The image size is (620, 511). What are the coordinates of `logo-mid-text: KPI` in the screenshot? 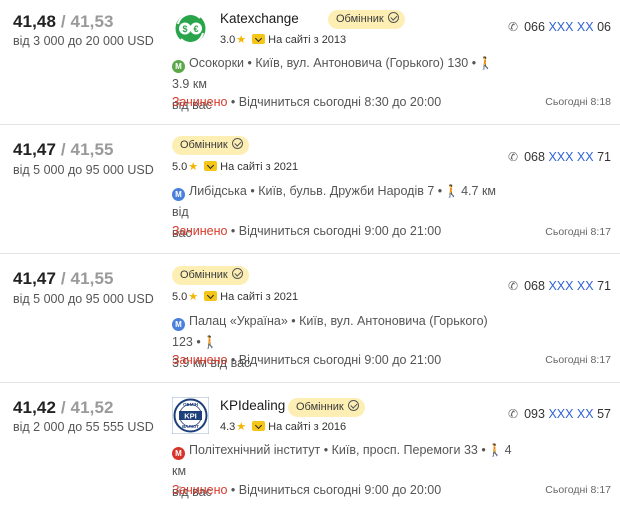 It's located at (190, 416).